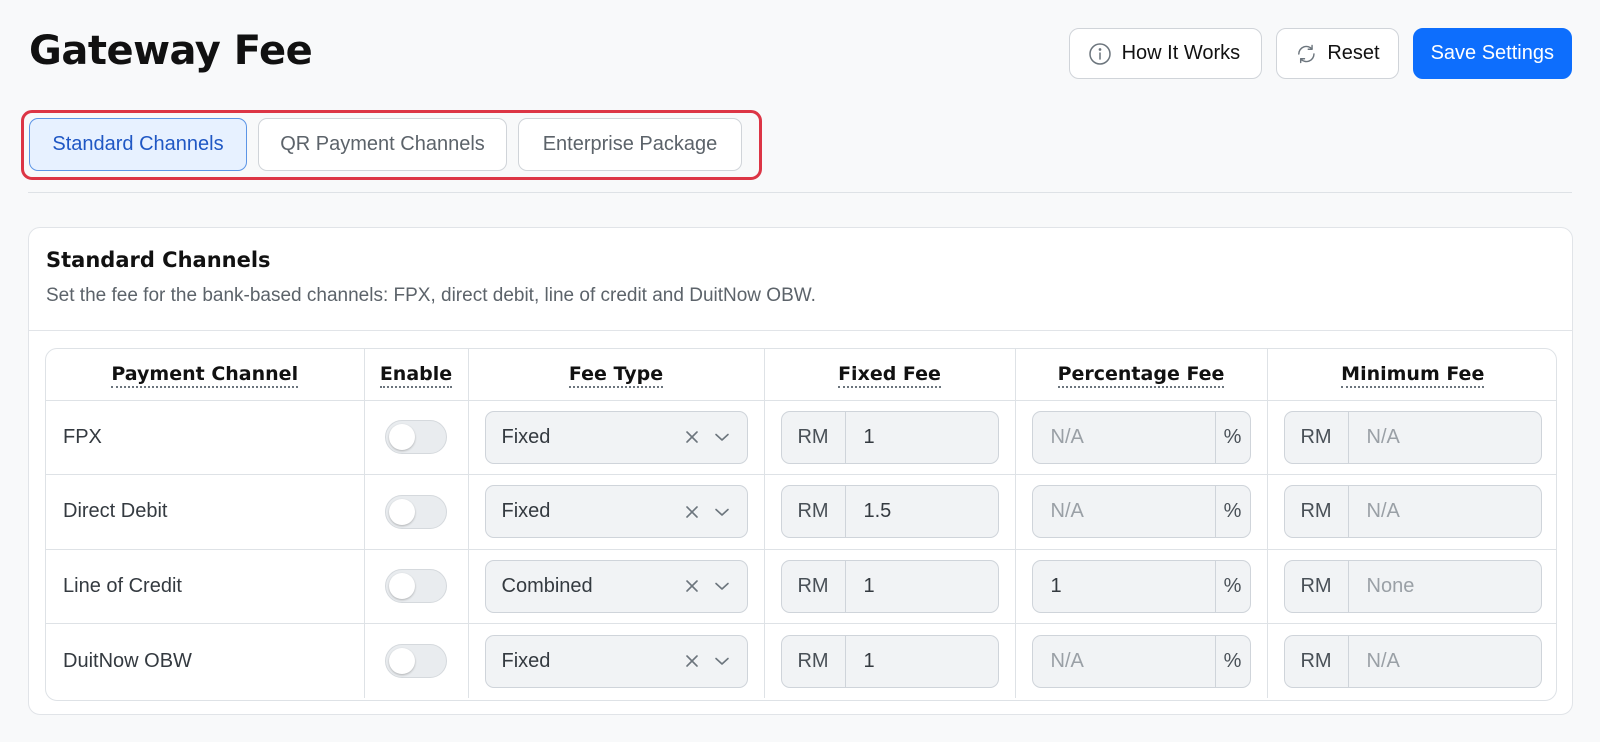 The image size is (1600, 742). I want to click on how-it-works-button: How It Works, so click(1165, 53).